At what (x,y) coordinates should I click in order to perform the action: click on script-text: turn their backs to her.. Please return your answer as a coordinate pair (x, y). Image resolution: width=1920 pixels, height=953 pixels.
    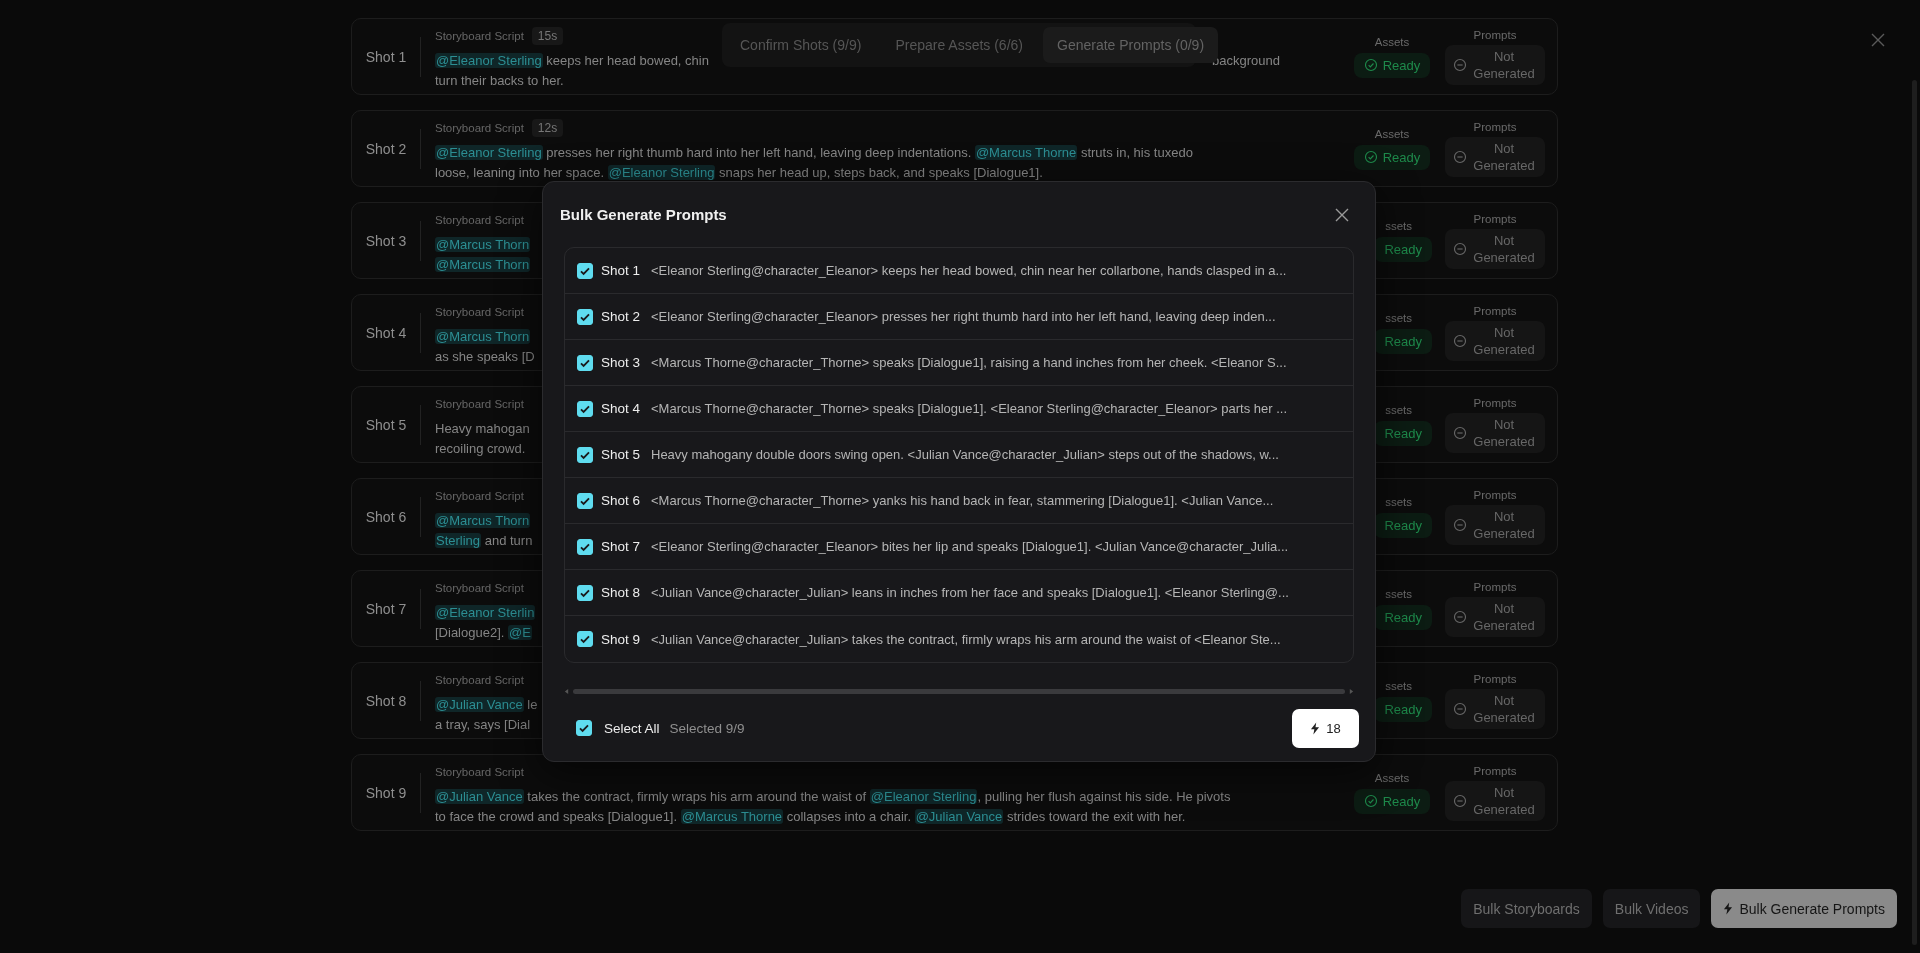
    Looking at the image, I should click on (499, 80).